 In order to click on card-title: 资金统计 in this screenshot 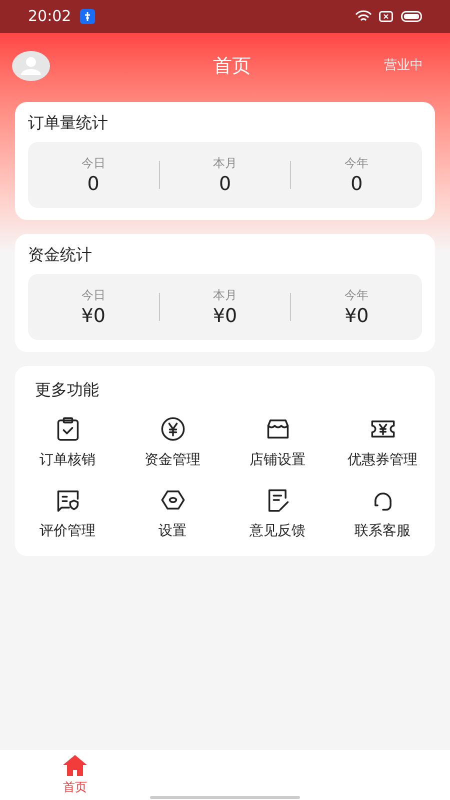, I will do `click(60, 255)`.